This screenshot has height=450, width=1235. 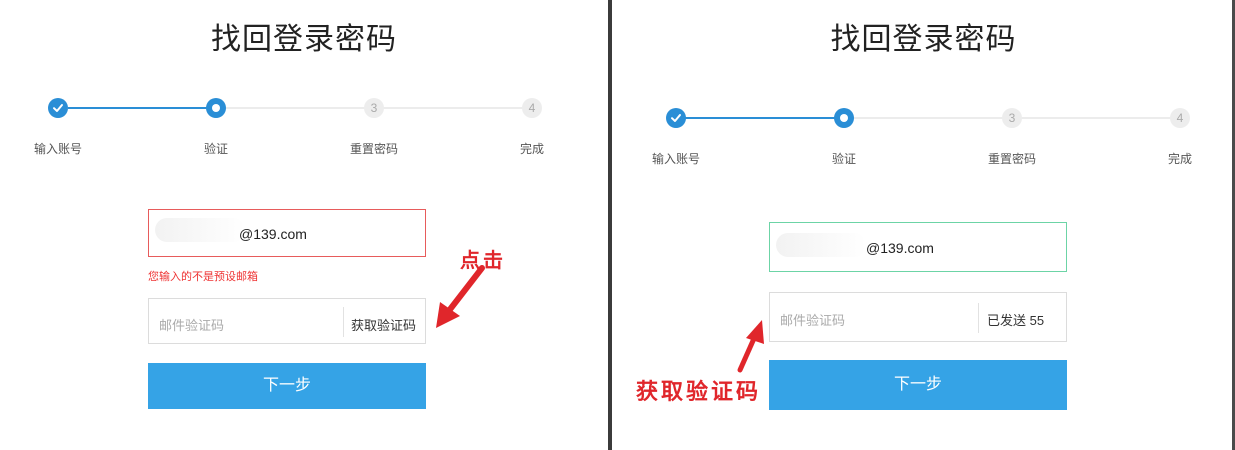 What do you see at coordinates (203, 277) in the screenshot?
I see `email-error-message: 您输入的不是预设邮箱` at bounding box center [203, 277].